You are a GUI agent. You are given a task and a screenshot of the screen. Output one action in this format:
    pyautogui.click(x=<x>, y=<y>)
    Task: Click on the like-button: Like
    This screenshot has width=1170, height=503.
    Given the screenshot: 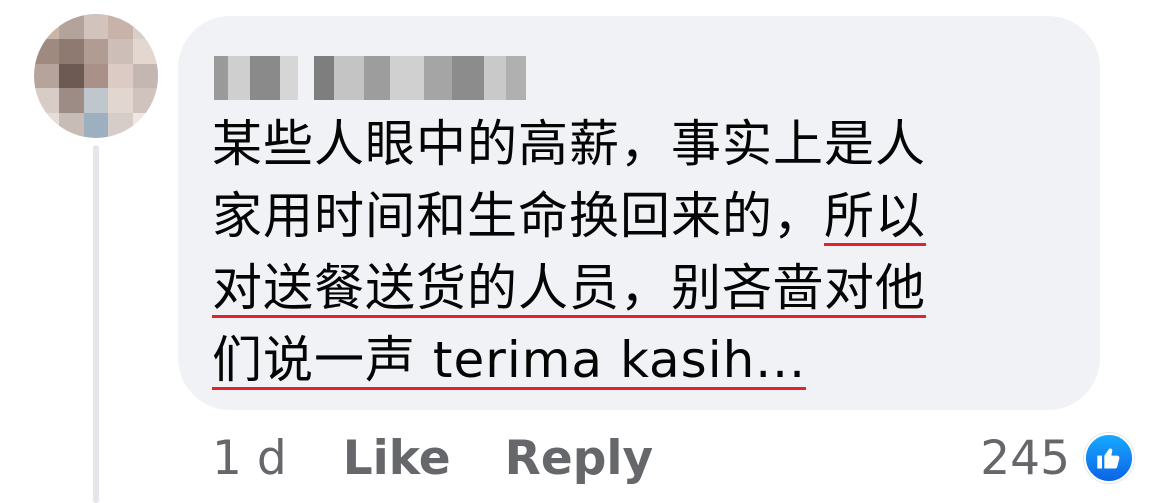 What is the action you would take?
    pyautogui.click(x=397, y=458)
    